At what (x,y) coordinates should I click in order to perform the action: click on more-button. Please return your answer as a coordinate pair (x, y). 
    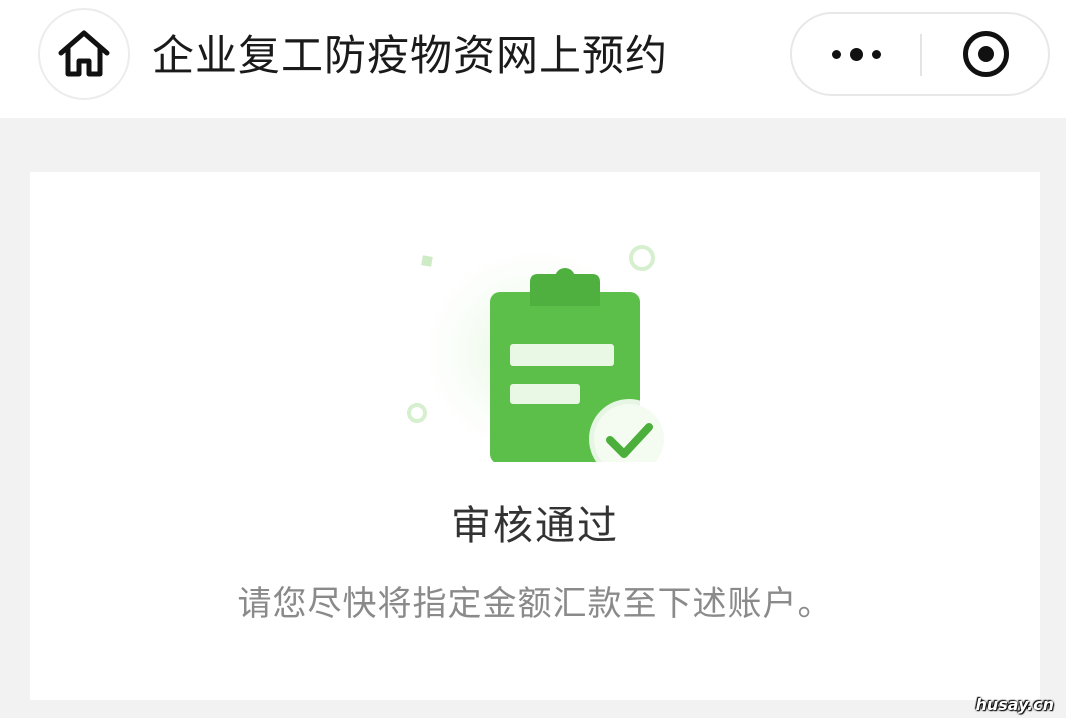
    Looking at the image, I should click on (856, 54).